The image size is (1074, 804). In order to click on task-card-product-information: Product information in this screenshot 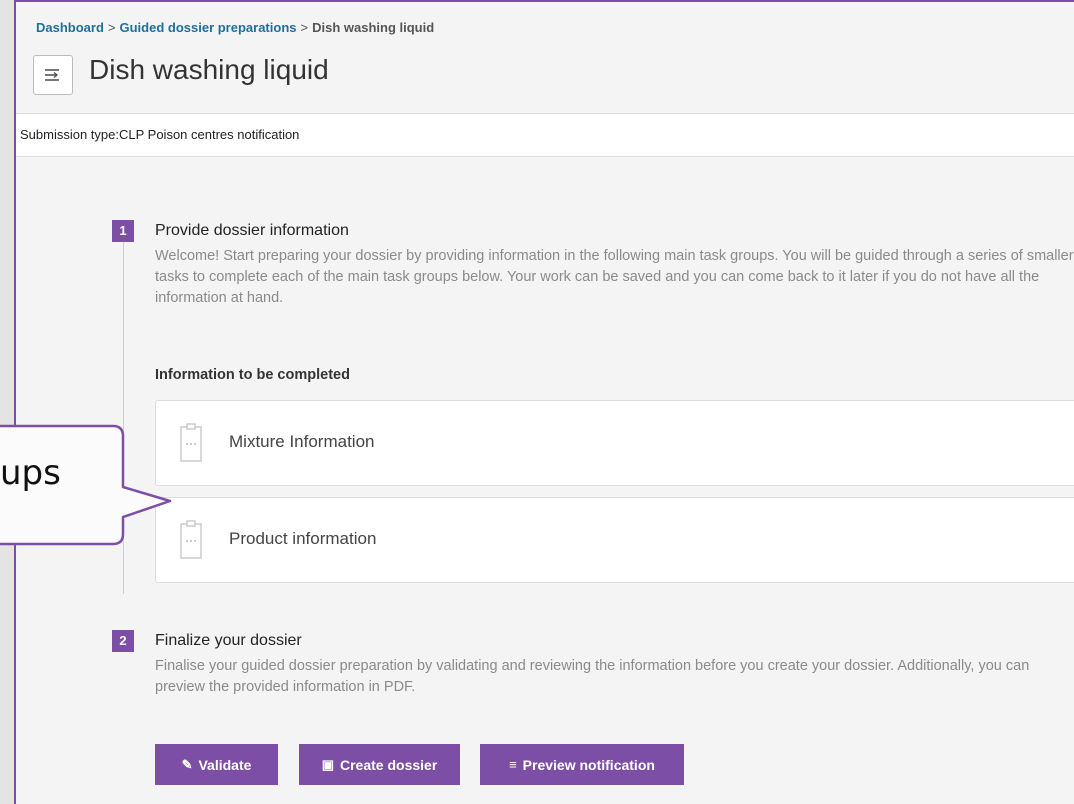, I will do `click(614, 540)`.